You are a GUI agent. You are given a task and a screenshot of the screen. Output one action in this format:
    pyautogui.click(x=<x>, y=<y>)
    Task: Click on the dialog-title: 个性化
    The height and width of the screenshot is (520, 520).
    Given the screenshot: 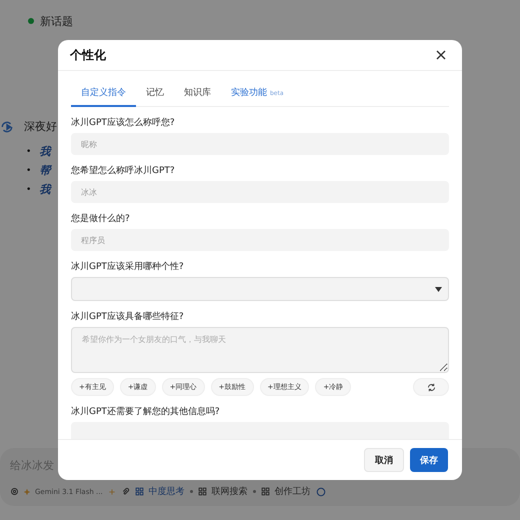 What is the action you would take?
    pyautogui.click(x=88, y=55)
    